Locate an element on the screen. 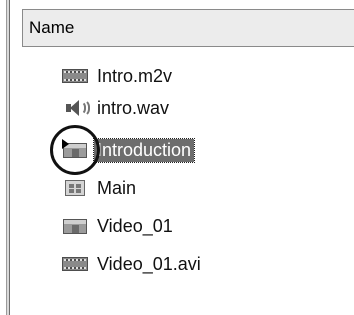 The width and height of the screenshot is (354, 315). audio-file-icon is located at coordinates (74, 108).